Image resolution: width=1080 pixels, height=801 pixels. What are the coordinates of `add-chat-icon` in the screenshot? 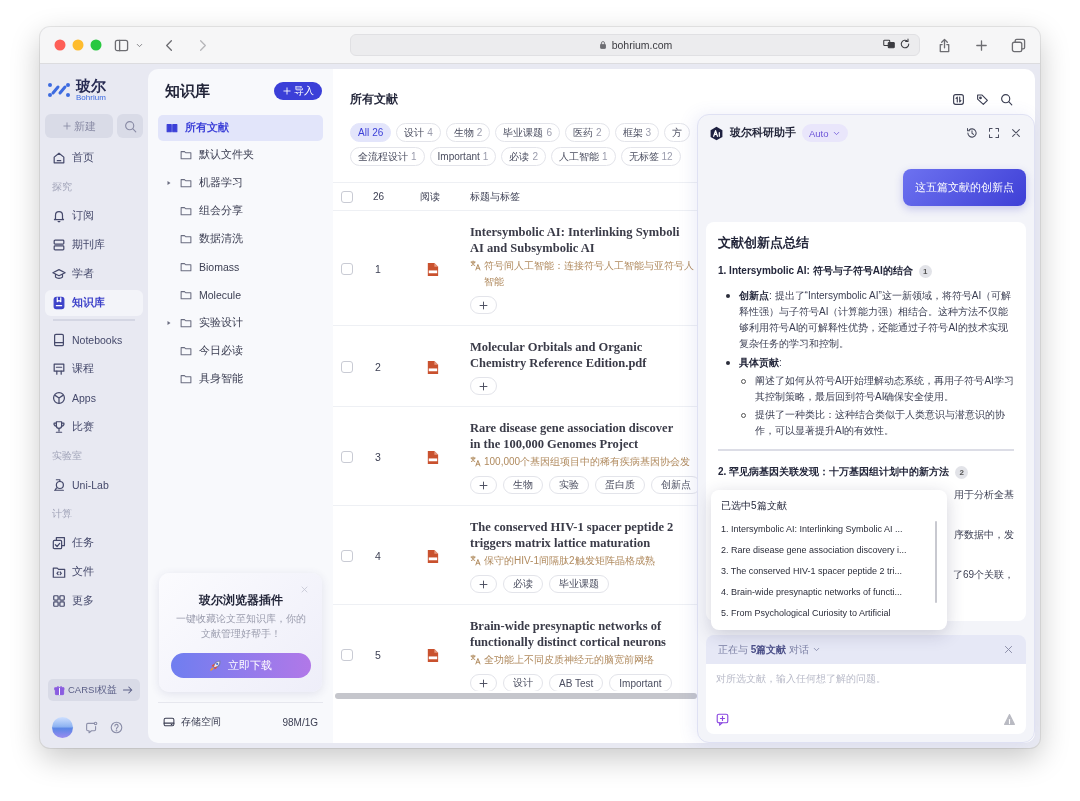 It's located at (722, 719).